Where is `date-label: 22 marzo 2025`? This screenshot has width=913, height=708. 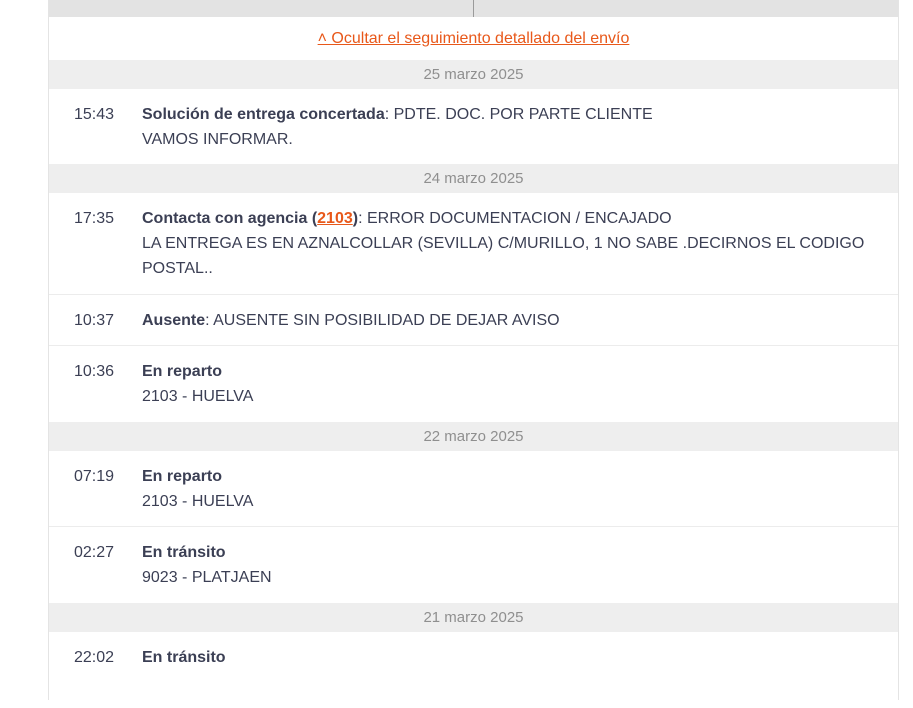
date-label: 22 marzo 2025 is located at coordinates (473, 436).